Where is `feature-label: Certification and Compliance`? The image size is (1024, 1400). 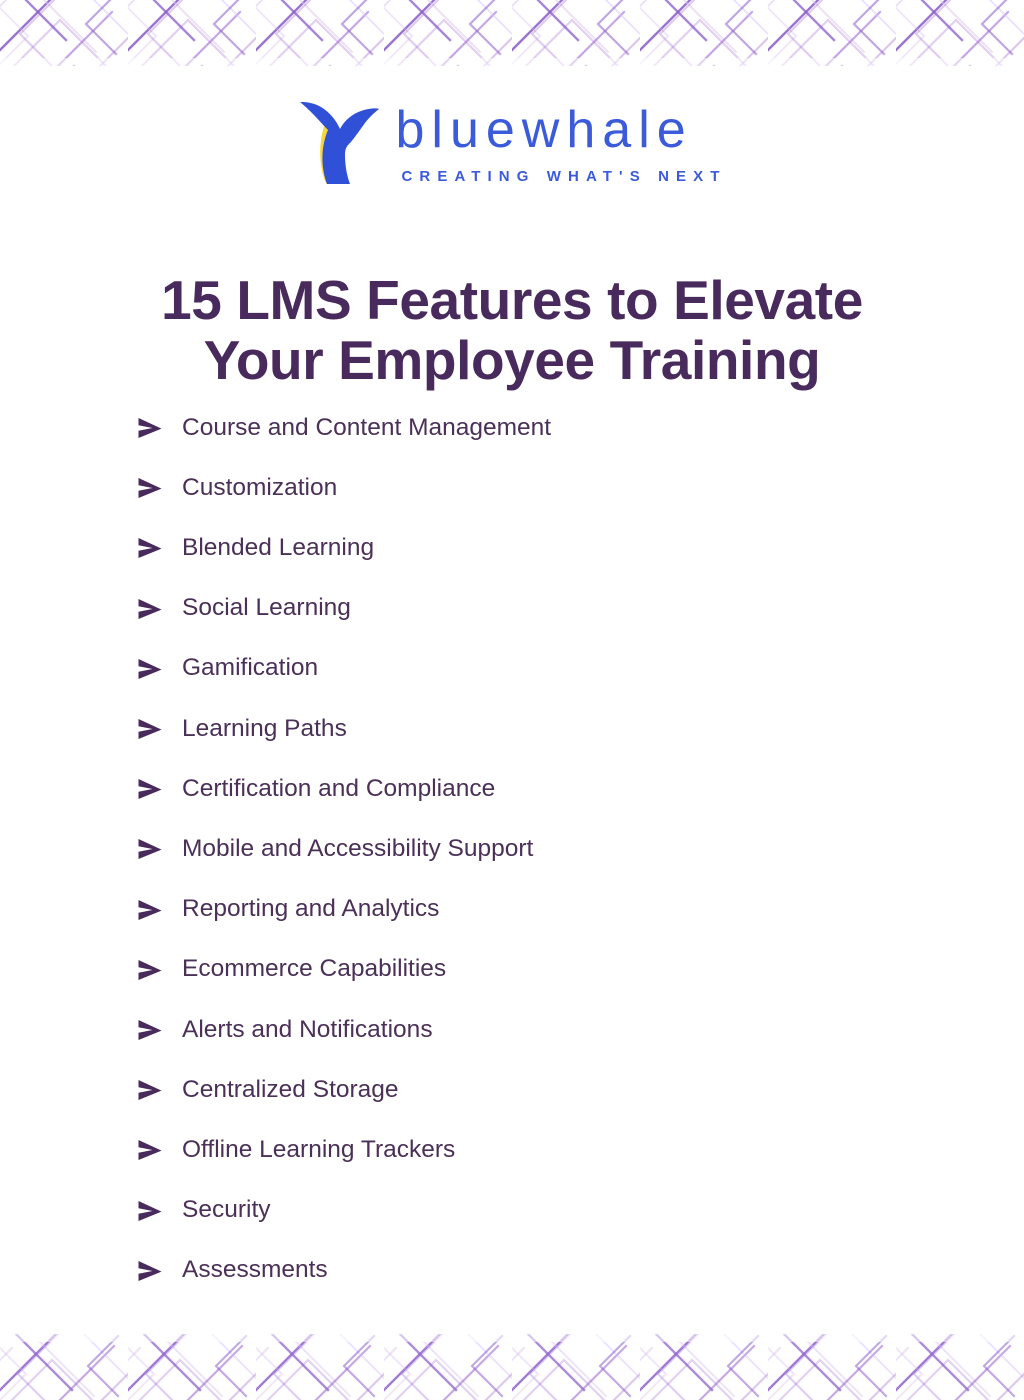
feature-label: Certification and Compliance is located at coordinates (339, 788).